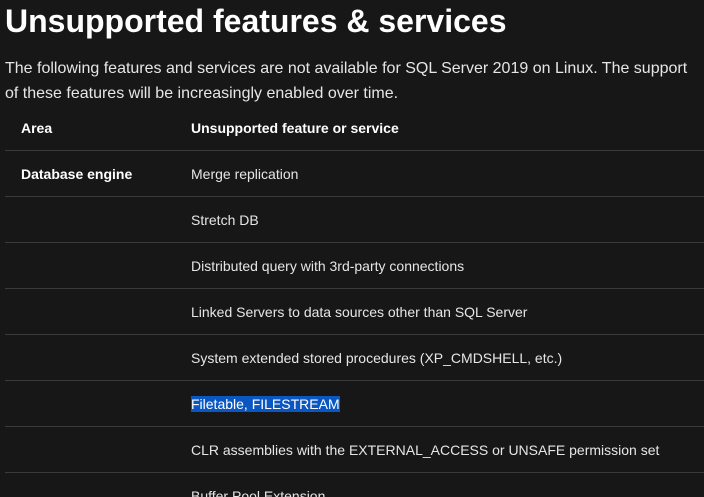 Image resolution: width=704 pixels, height=497 pixels. I want to click on feature-text: Buffer Pool Extension, so click(258, 492).